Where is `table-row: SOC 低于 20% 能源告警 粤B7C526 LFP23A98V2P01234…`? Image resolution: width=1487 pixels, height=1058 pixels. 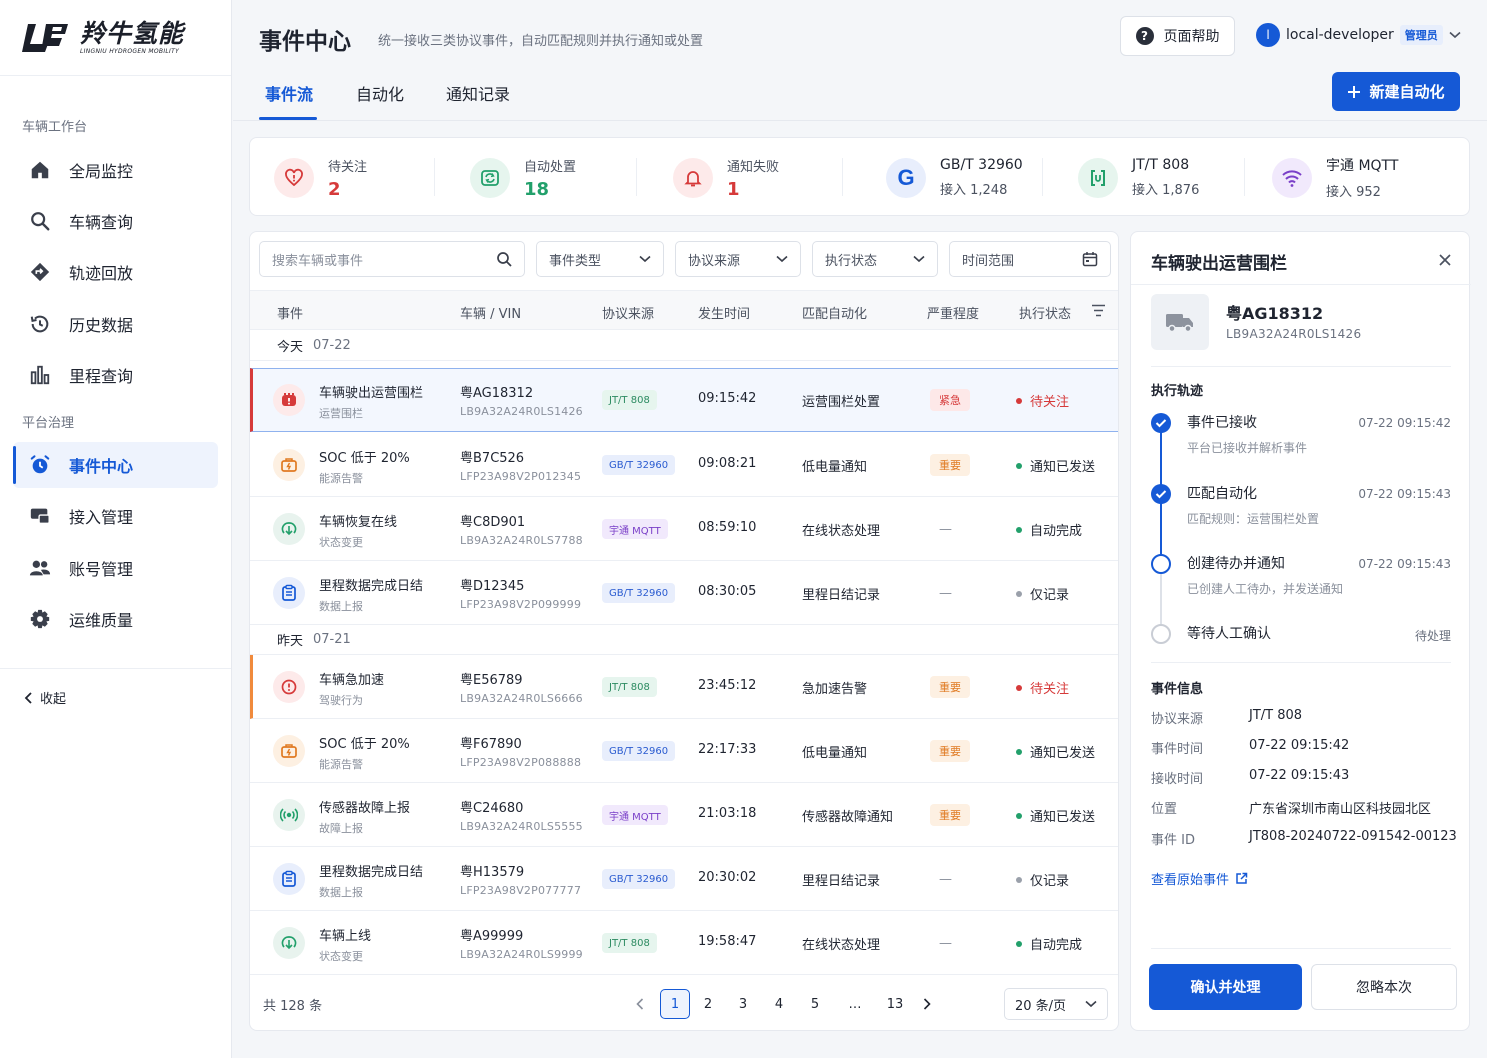
table-row: SOC 低于 20% 能源告警 粤B7C526 LFP23A98V2P01234… is located at coordinates (684, 465).